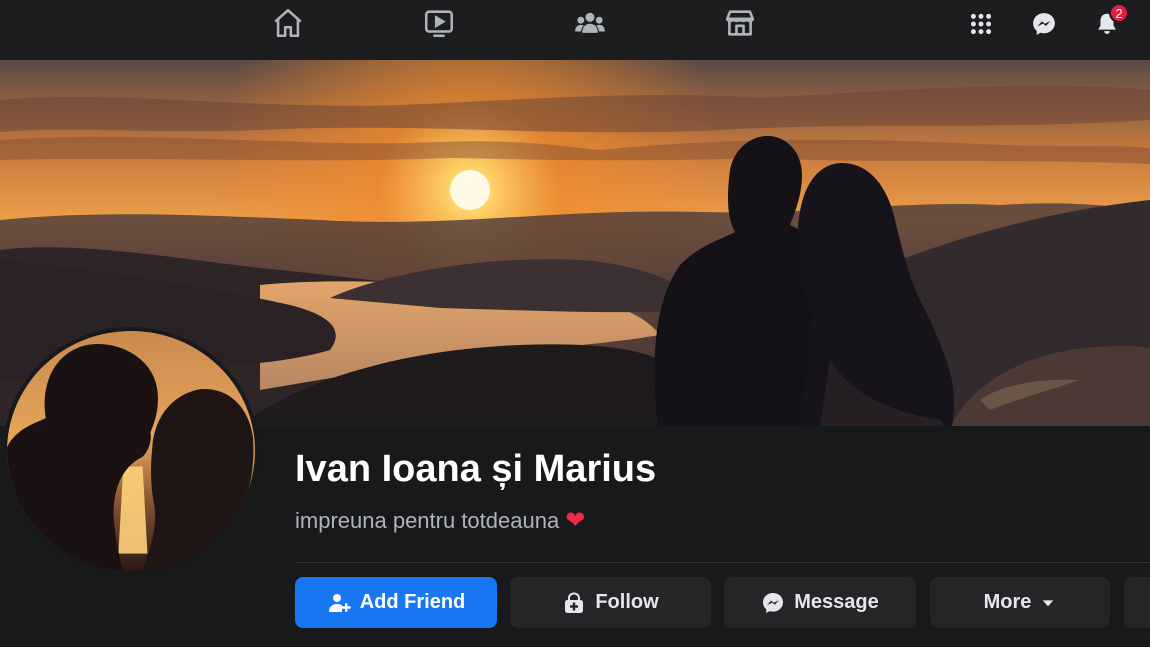 The image size is (1150, 647). What do you see at coordinates (740, 23) in the screenshot?
I see `marketplace-icon` at bounding box center [740, 23].